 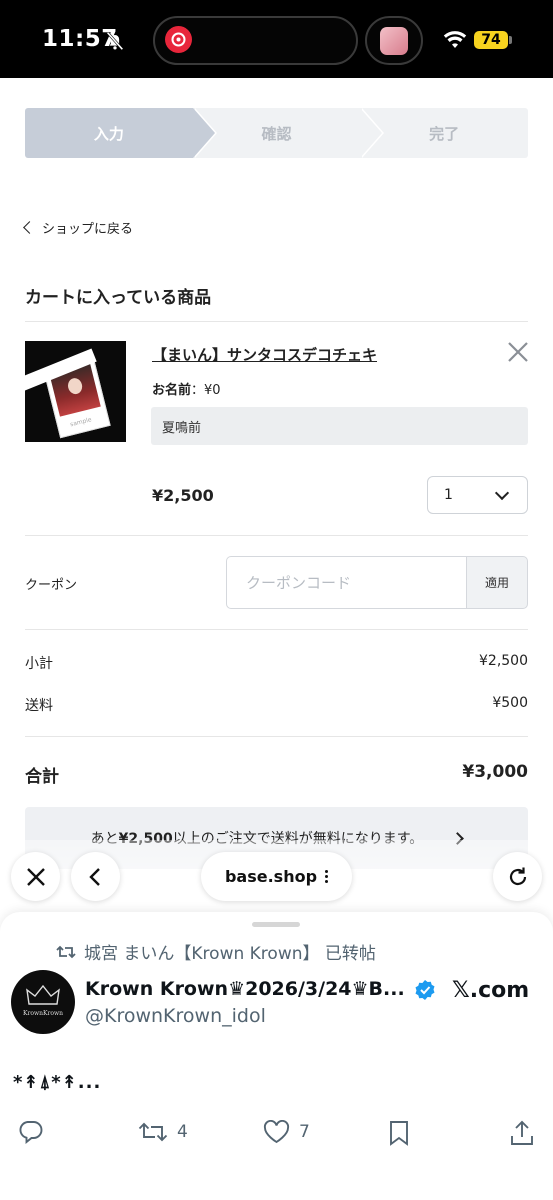 I want to click on share-button, so click(x=522, y=1133).